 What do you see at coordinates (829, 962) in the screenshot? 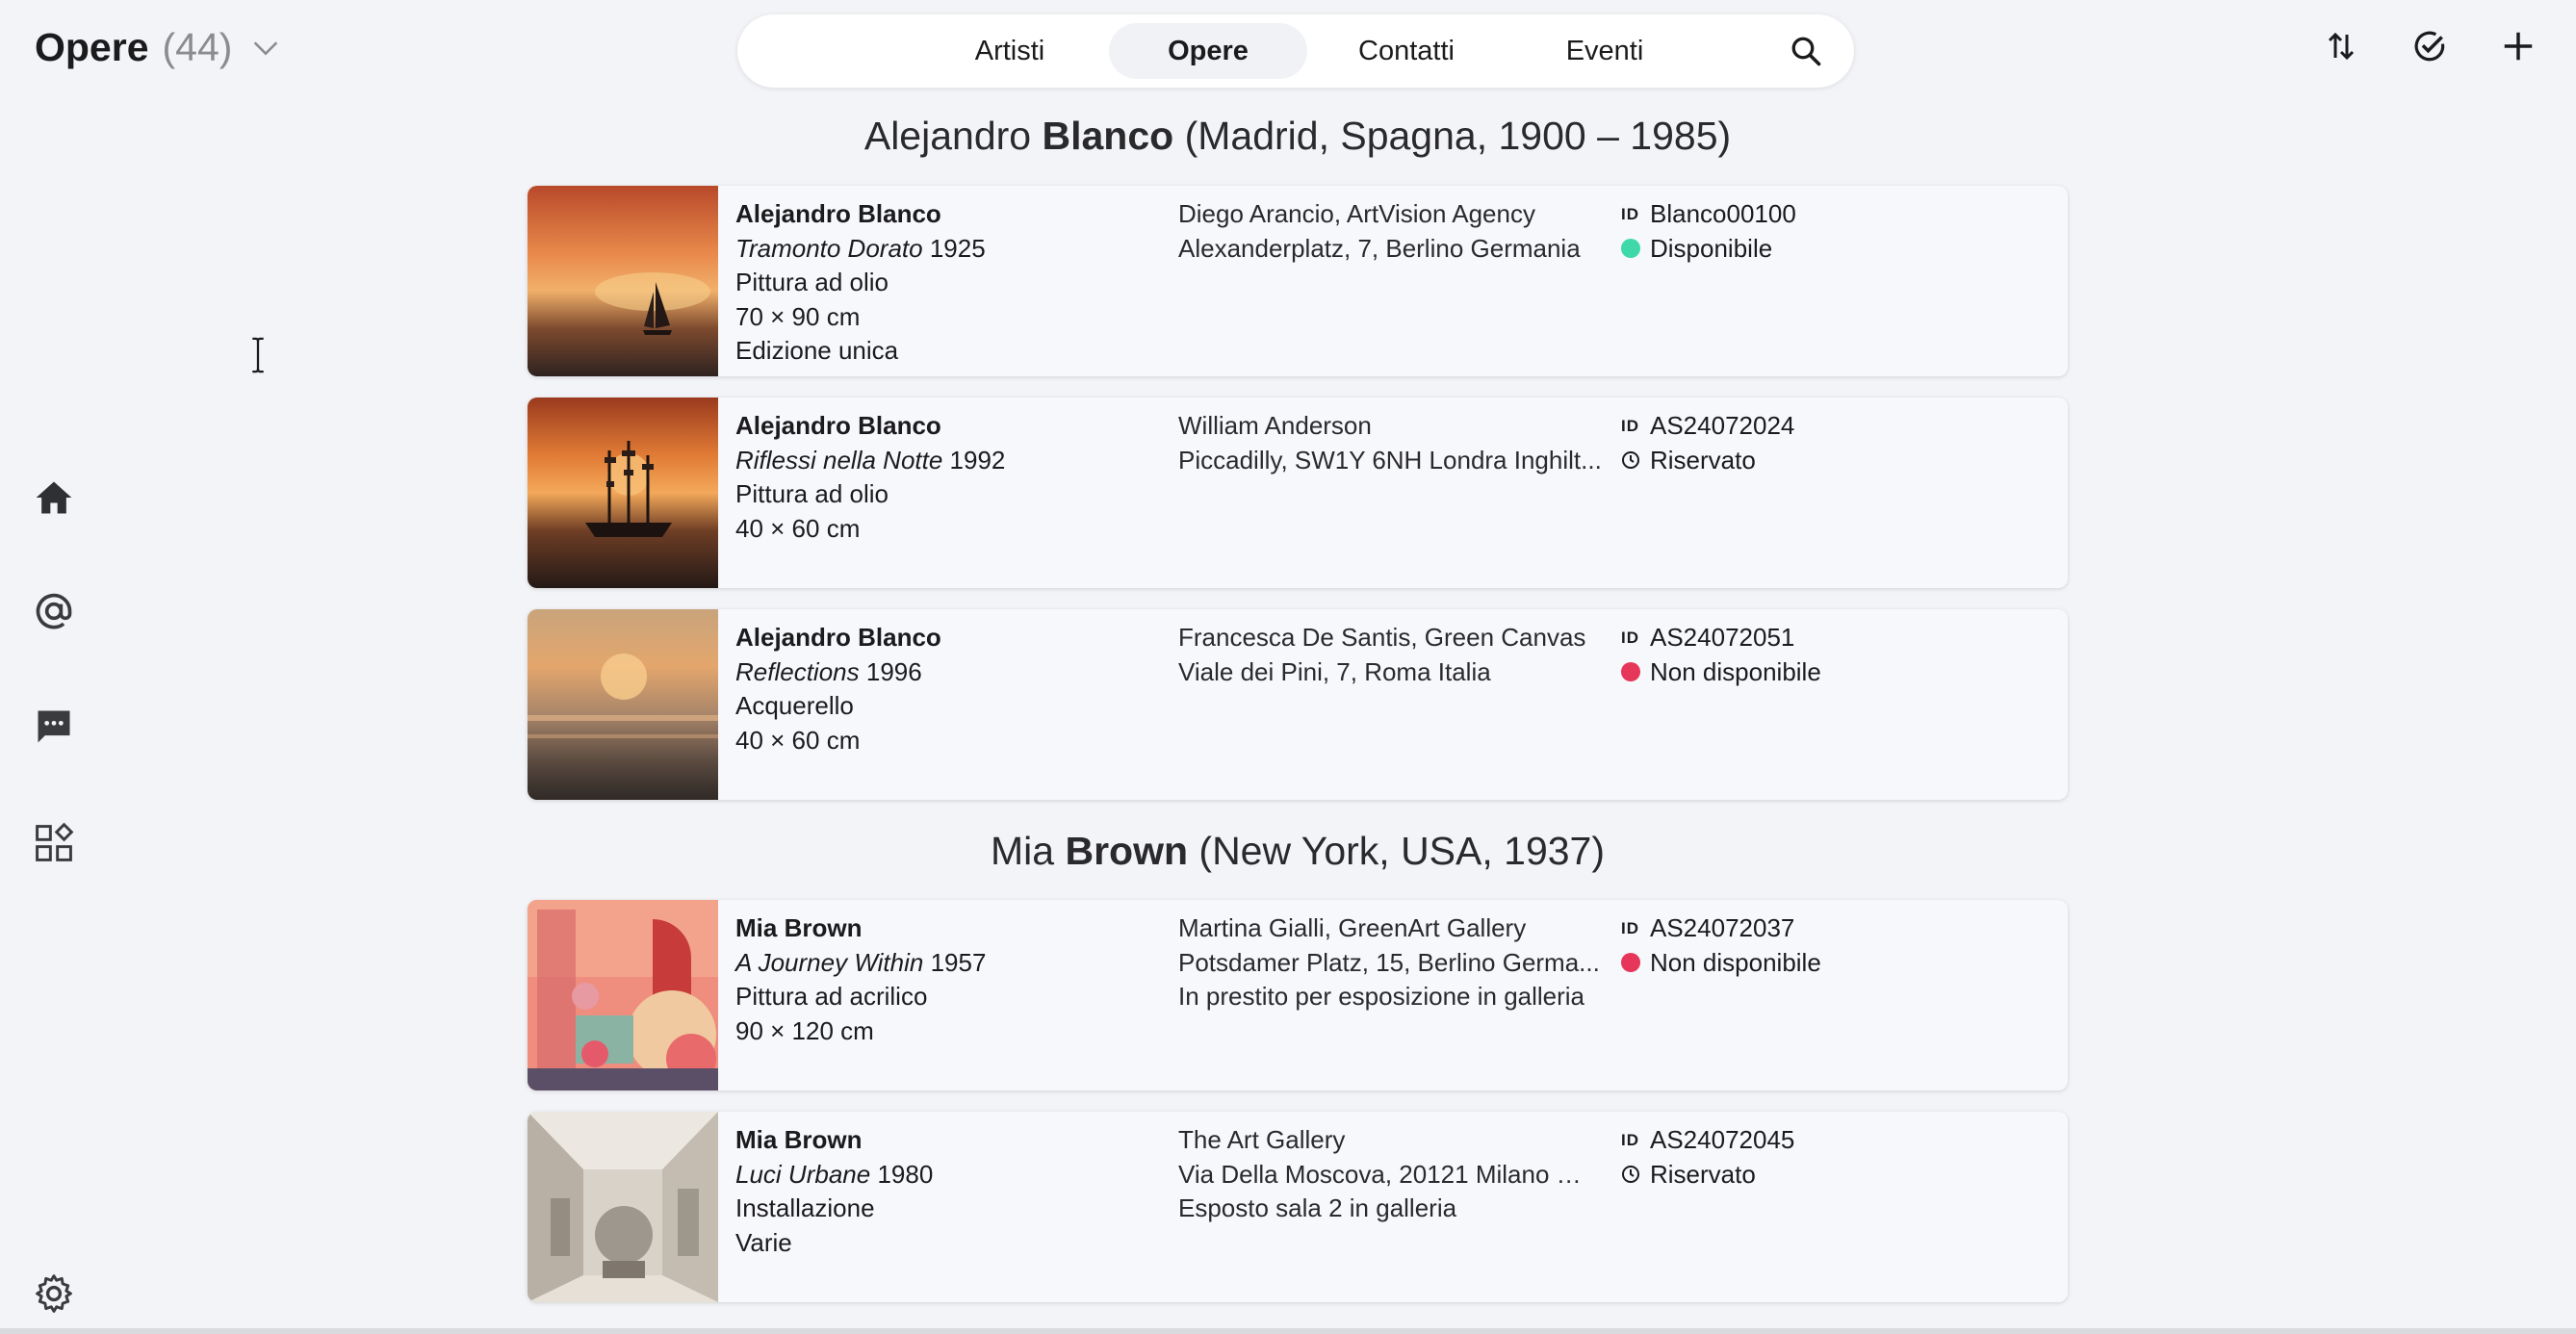
I see `artwork-title: A Journey Within` at bounding box center [829, 962].